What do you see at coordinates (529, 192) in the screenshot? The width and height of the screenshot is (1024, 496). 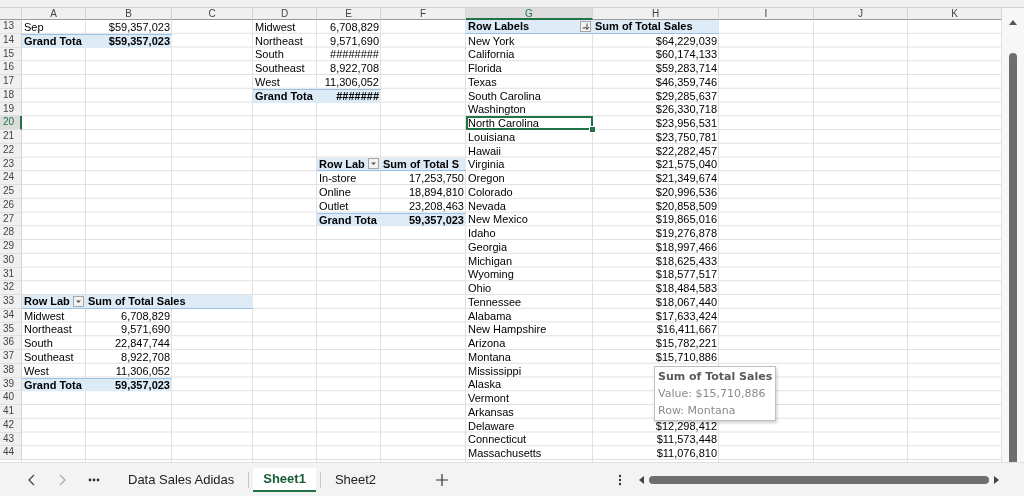 I see `table-cell: Colorado` at bounding box center [529, 192].